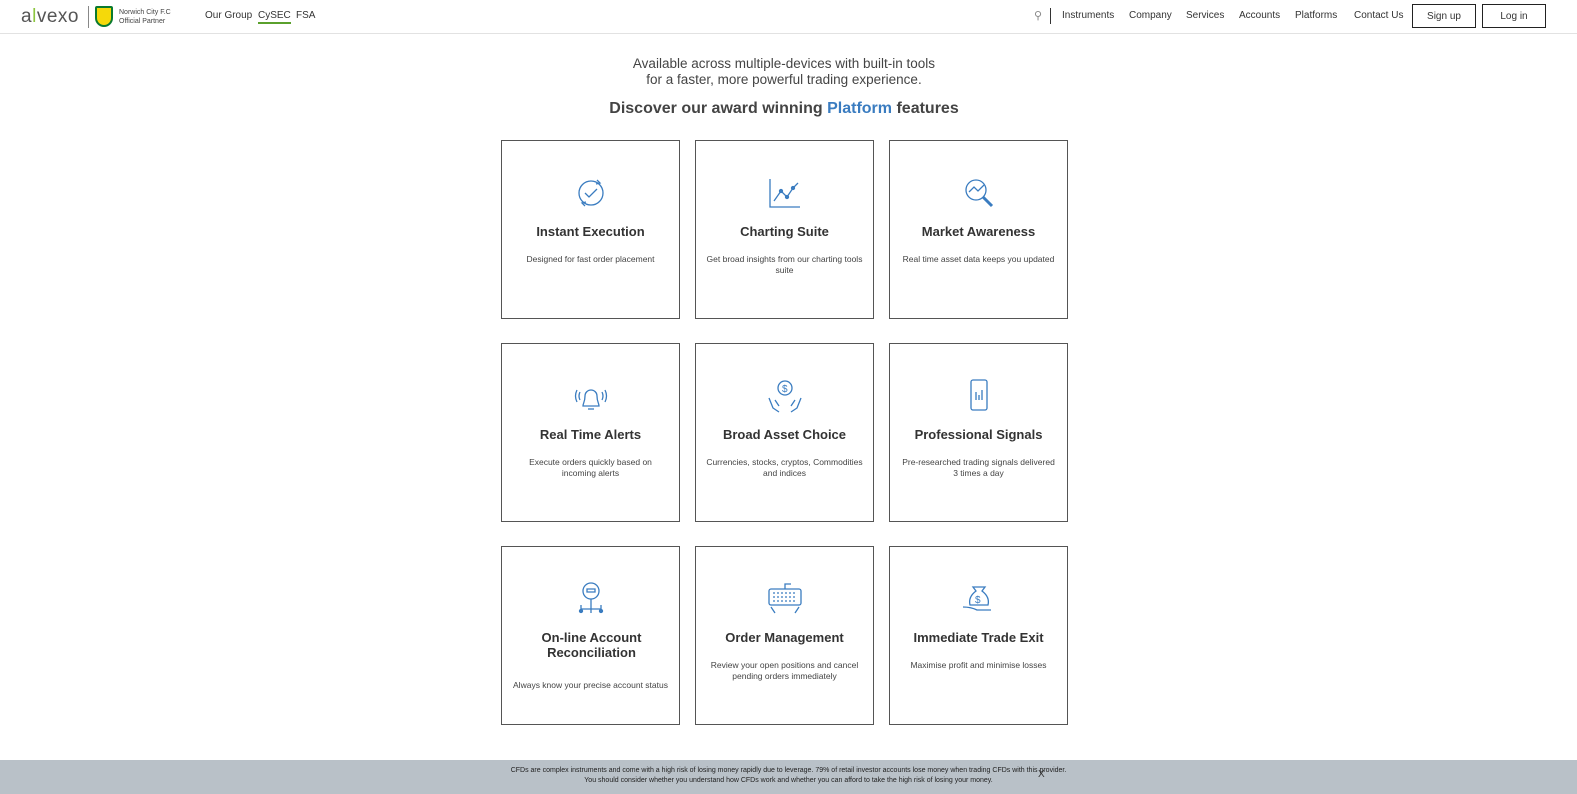 The width and height of the screenshot is (1577, 794). Describe the element at coordinates (784, 193) in the screenshot. I see `line-chart-icon` at that location.